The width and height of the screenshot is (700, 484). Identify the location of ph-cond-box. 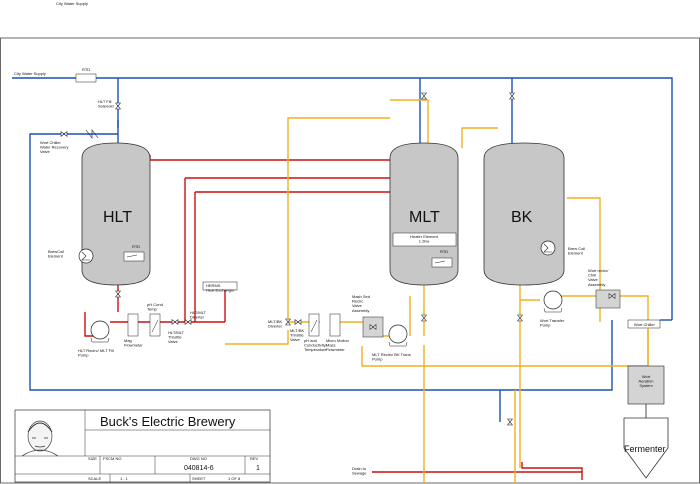
(155, 325).